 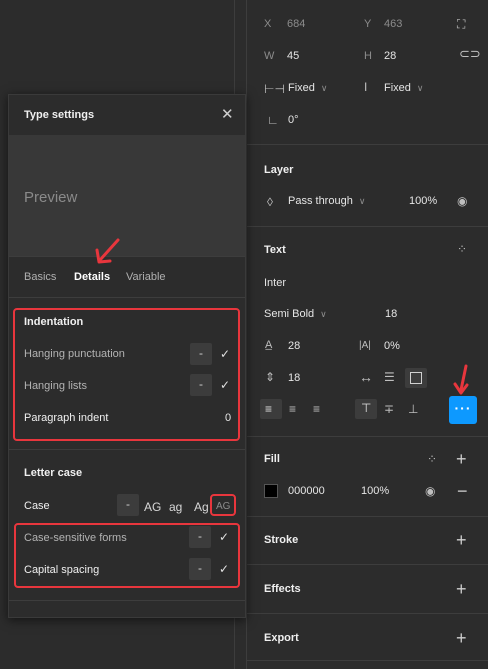 What do you see at coordinates (430, 491) in the screenshot?
I see `fill-visibility-icon: ◉` at bounding box center [430, 491].